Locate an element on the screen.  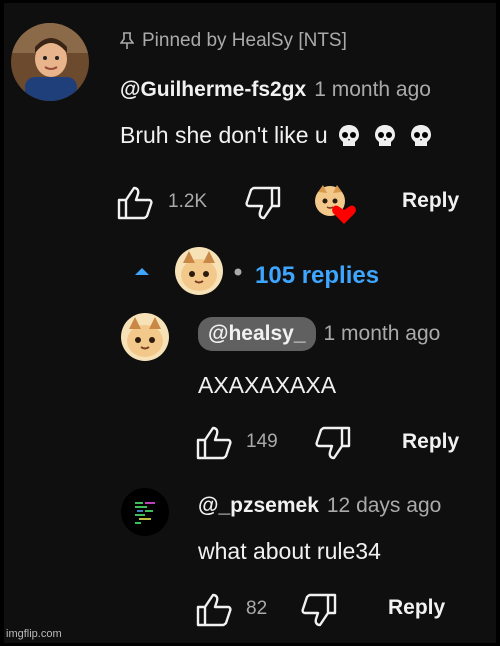
pinned-label: Pinned by HealSy [NTS] is located at coordinates (233, 41).